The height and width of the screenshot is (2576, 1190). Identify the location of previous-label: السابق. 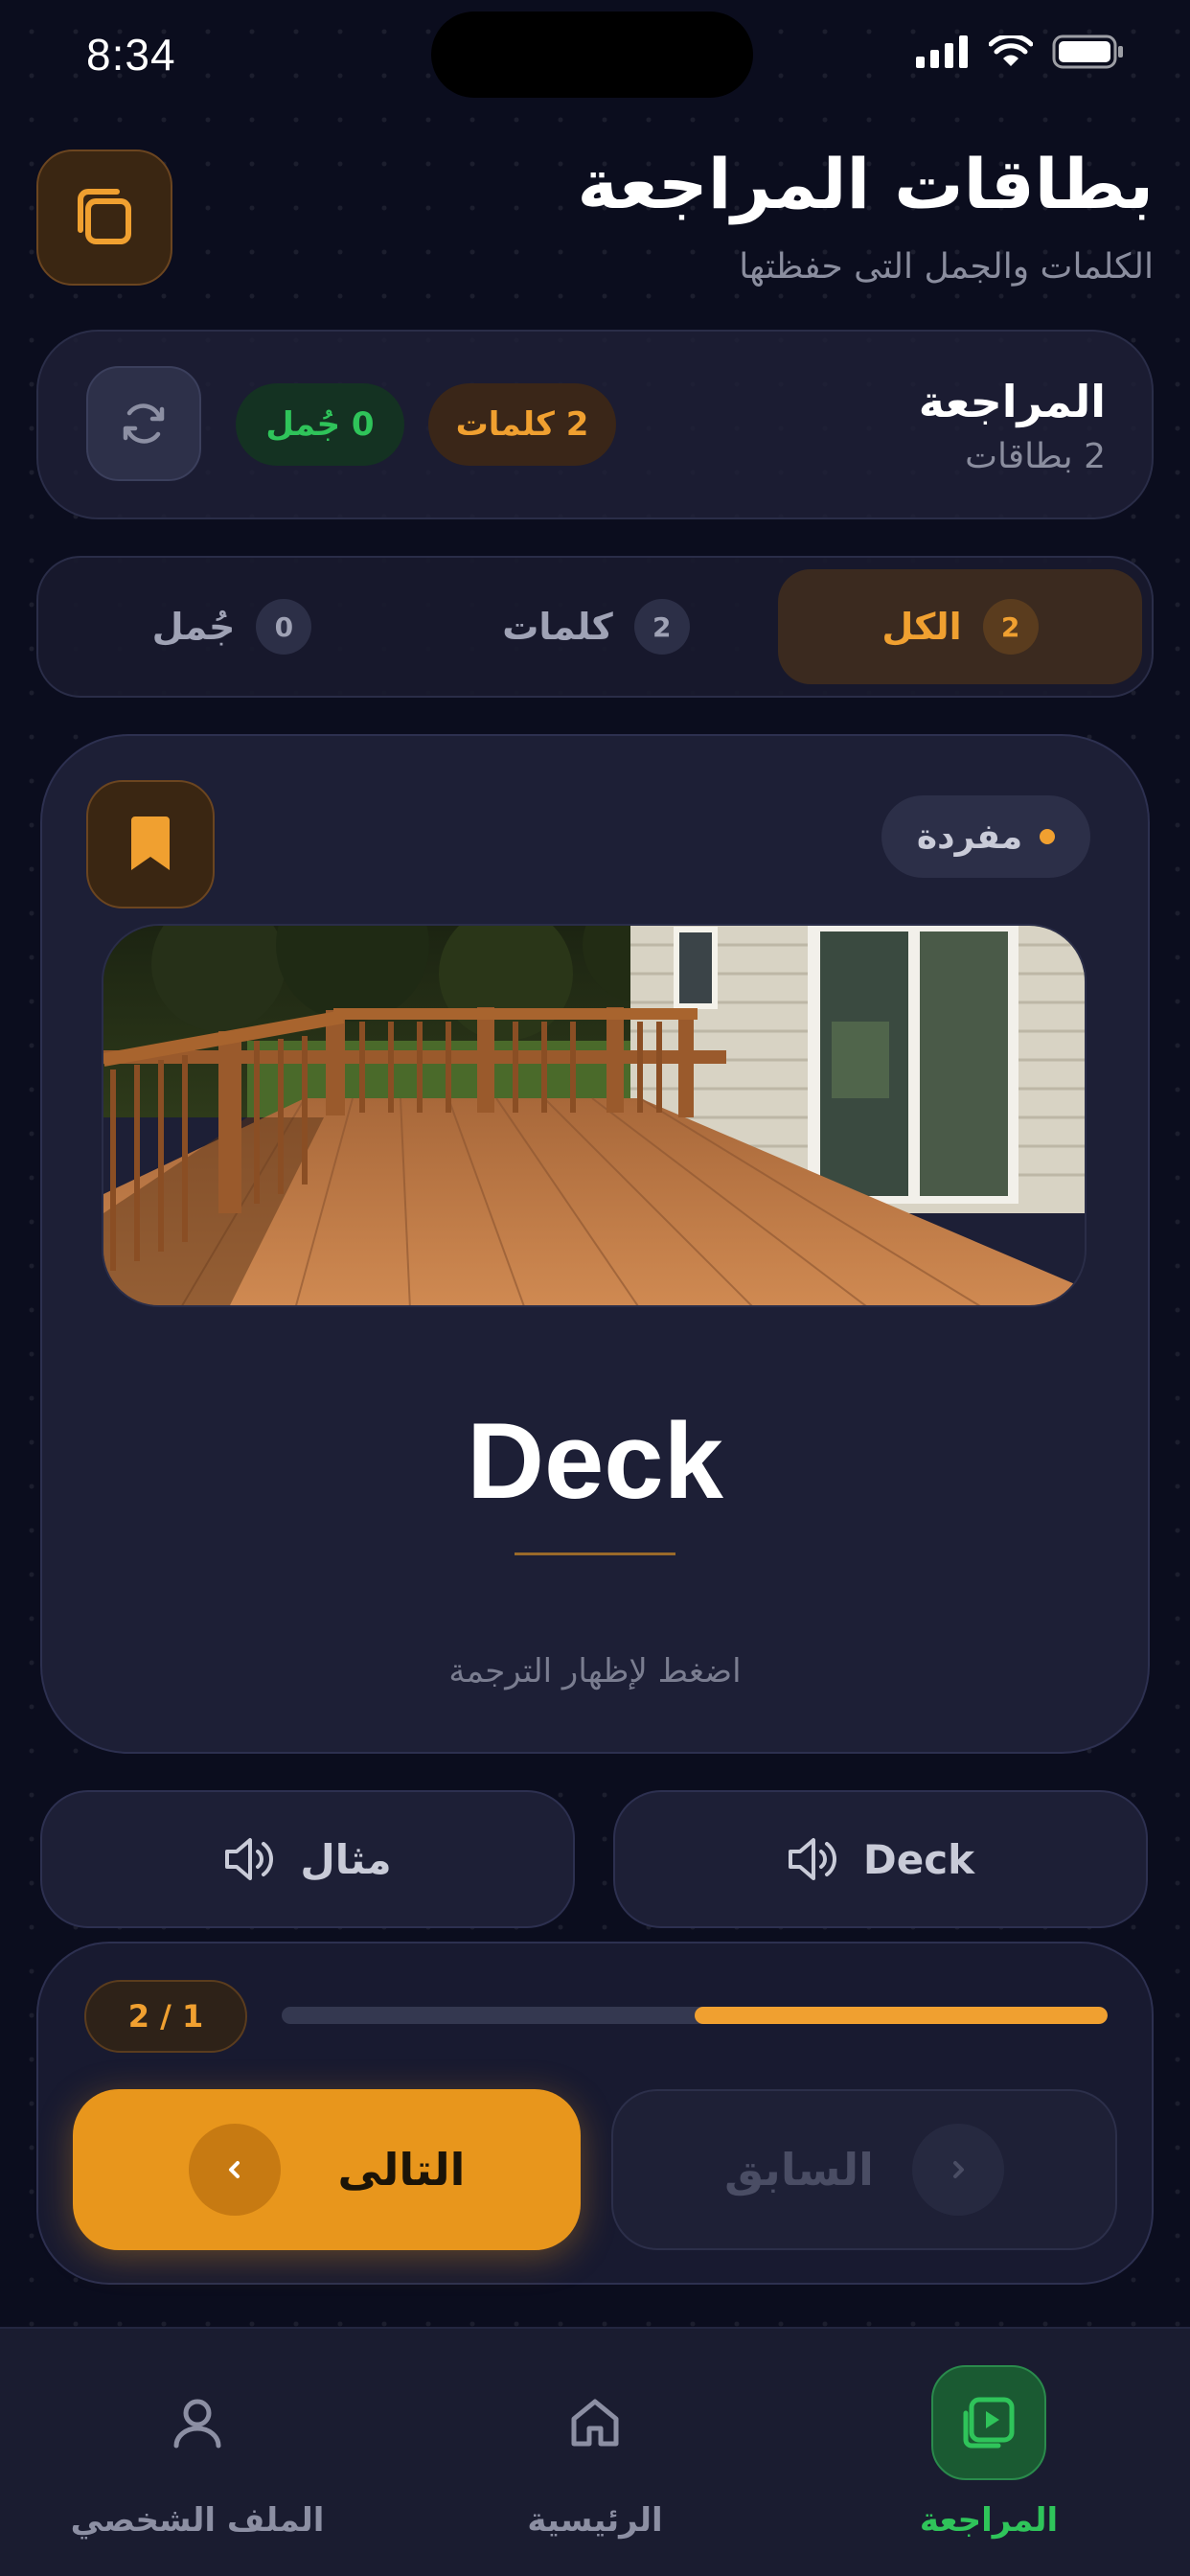
(799, 2170).